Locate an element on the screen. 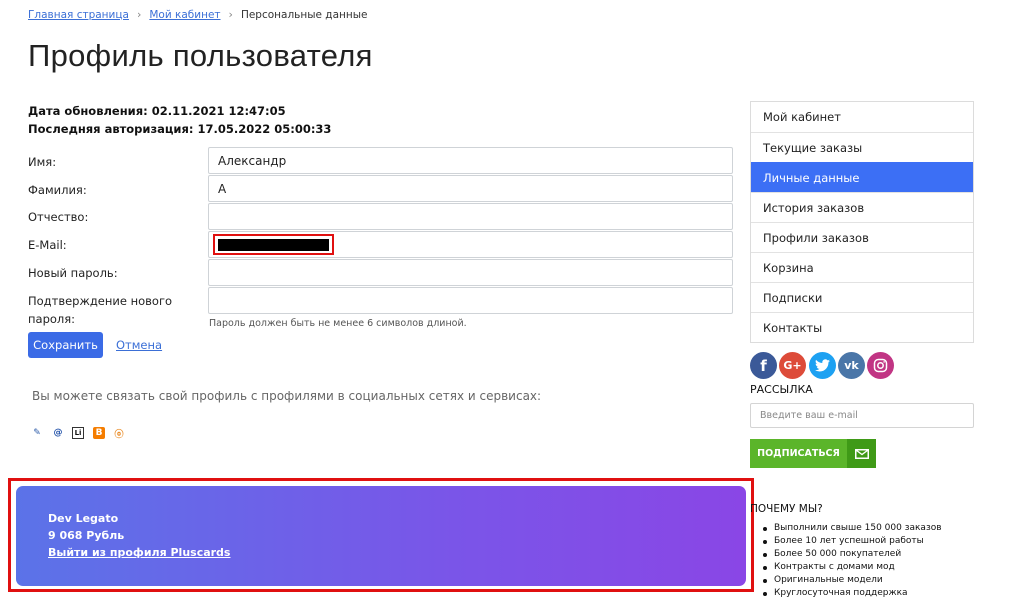 The width and height of the screenshot is (1016, 600). redacted-email is located at coordinates (273, 244).